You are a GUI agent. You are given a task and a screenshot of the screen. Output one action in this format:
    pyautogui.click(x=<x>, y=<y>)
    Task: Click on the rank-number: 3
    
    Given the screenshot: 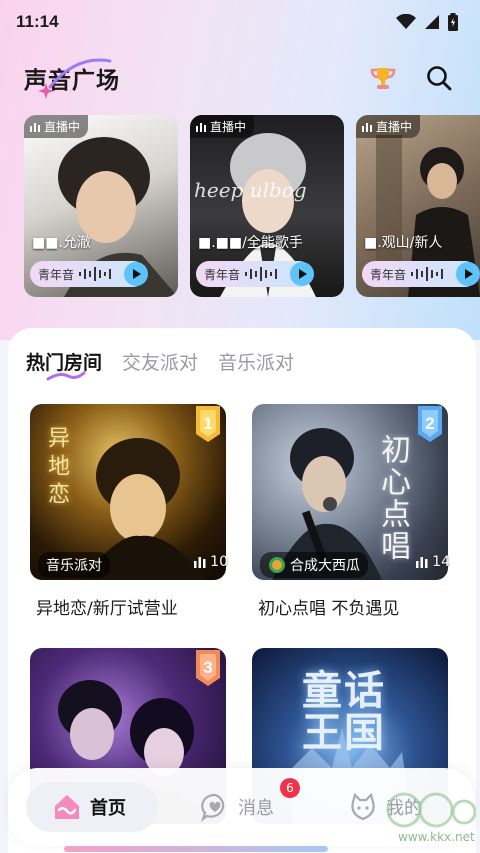 What is the action you would take?
    pyautogui.click(x=207, y=667)
    